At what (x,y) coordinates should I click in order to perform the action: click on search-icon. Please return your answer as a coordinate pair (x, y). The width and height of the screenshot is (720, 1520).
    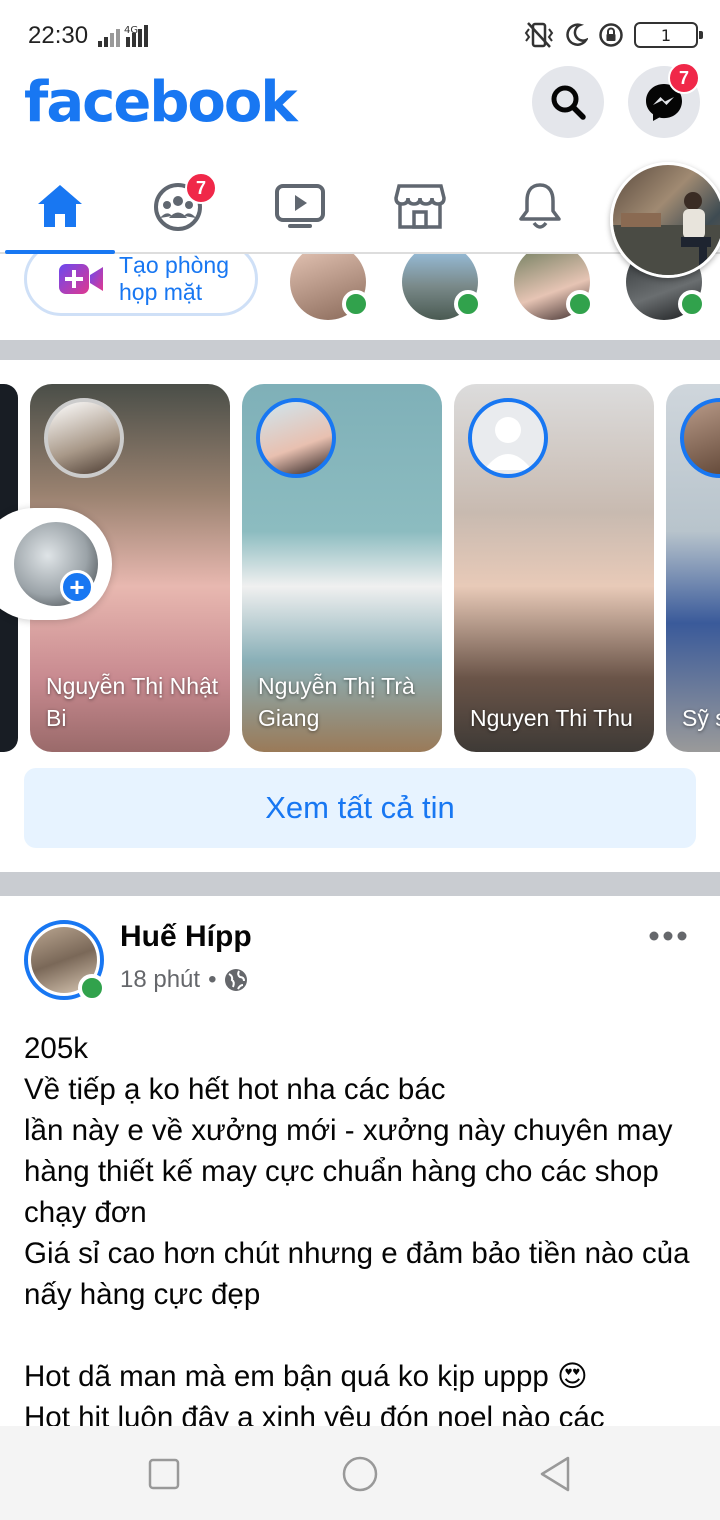
    Looking at the image, I should click on (568, 102).